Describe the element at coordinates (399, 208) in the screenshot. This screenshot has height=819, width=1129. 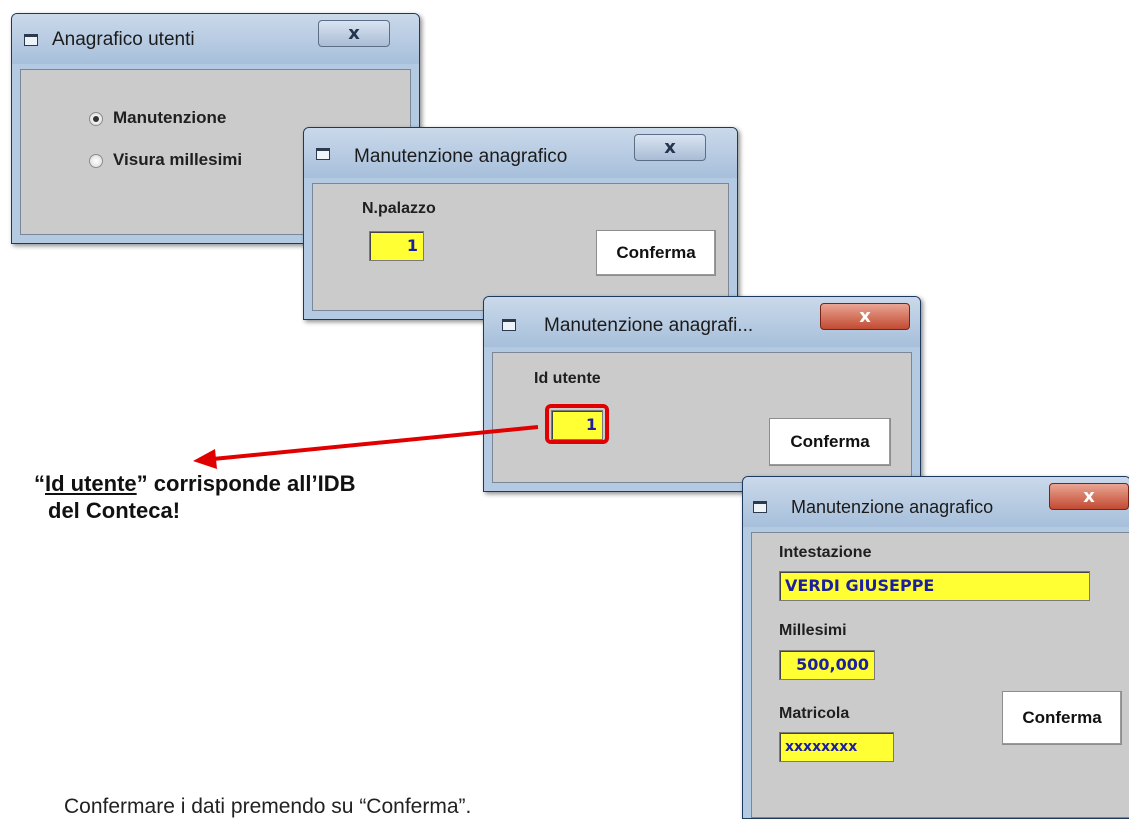
I see `npalazzo-label: N.palazzo` at that location.